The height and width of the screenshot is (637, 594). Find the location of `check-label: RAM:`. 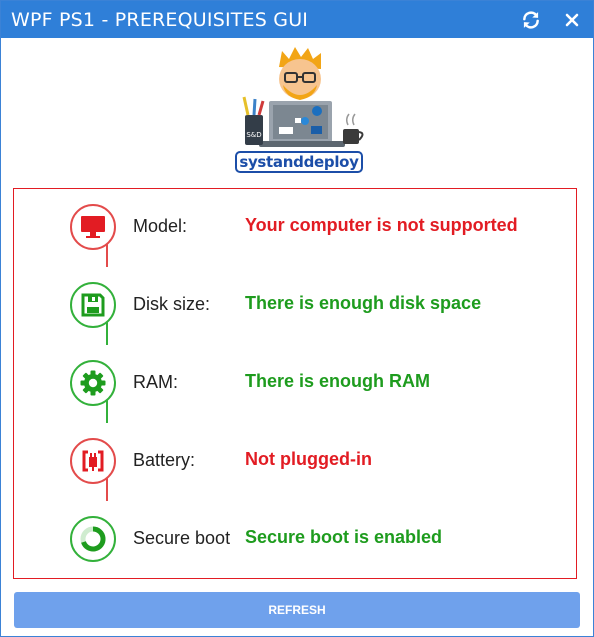

check-label: RAM: is located at coordinates (155, 382).